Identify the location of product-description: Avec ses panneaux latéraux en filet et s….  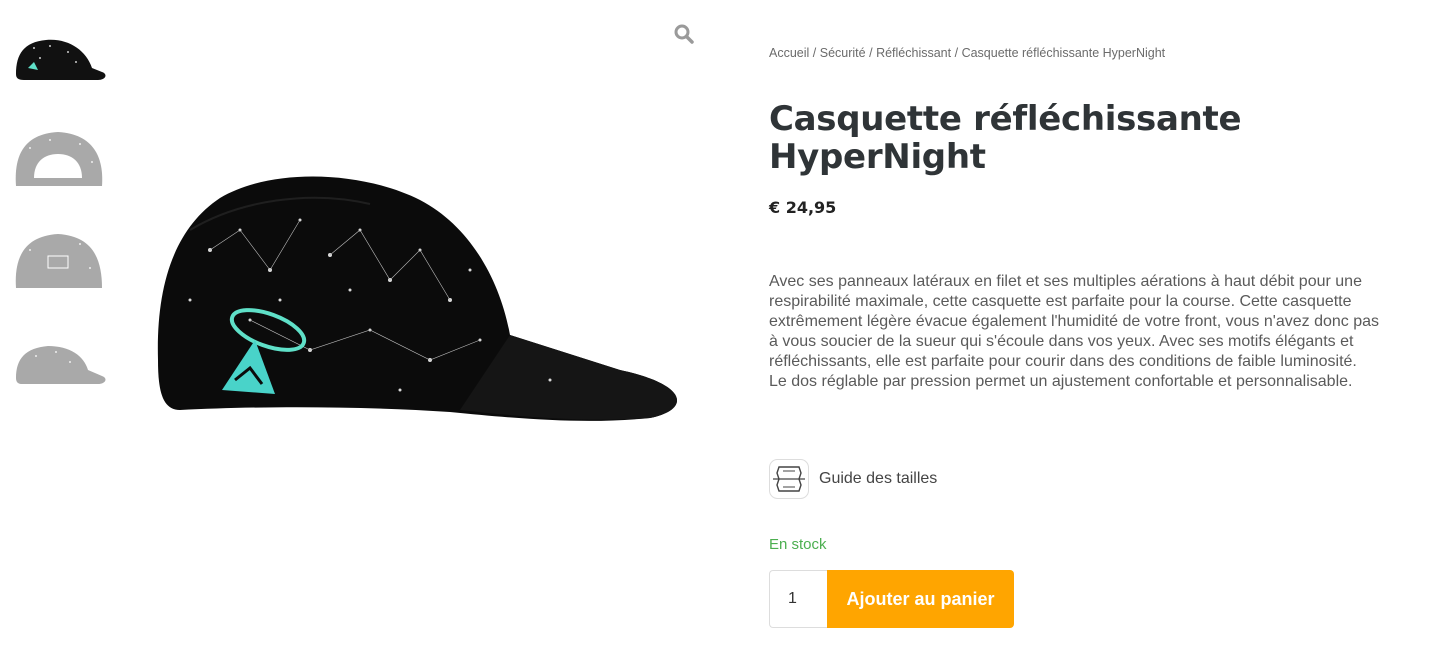
(1074, 331).